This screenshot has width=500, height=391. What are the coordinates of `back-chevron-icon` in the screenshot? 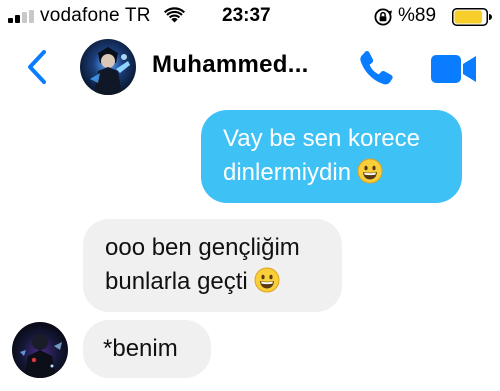 It's located at (37, 67).